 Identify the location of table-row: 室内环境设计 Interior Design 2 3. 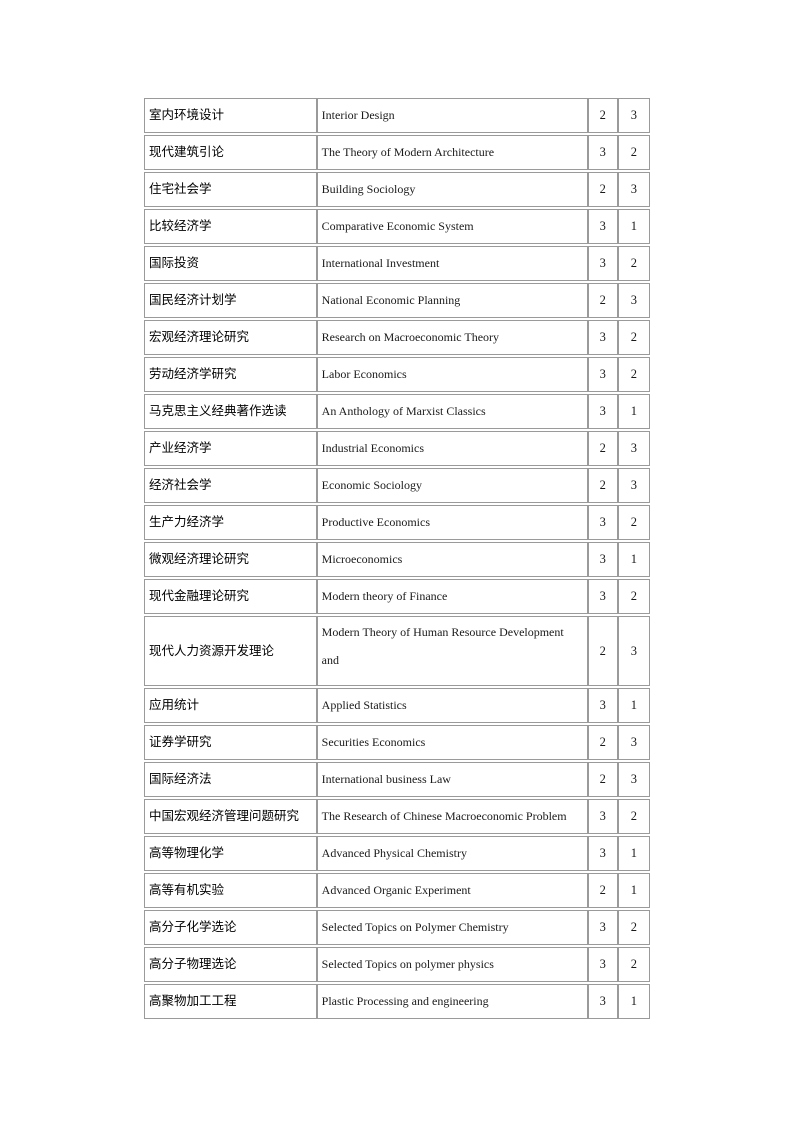
(397, 115).